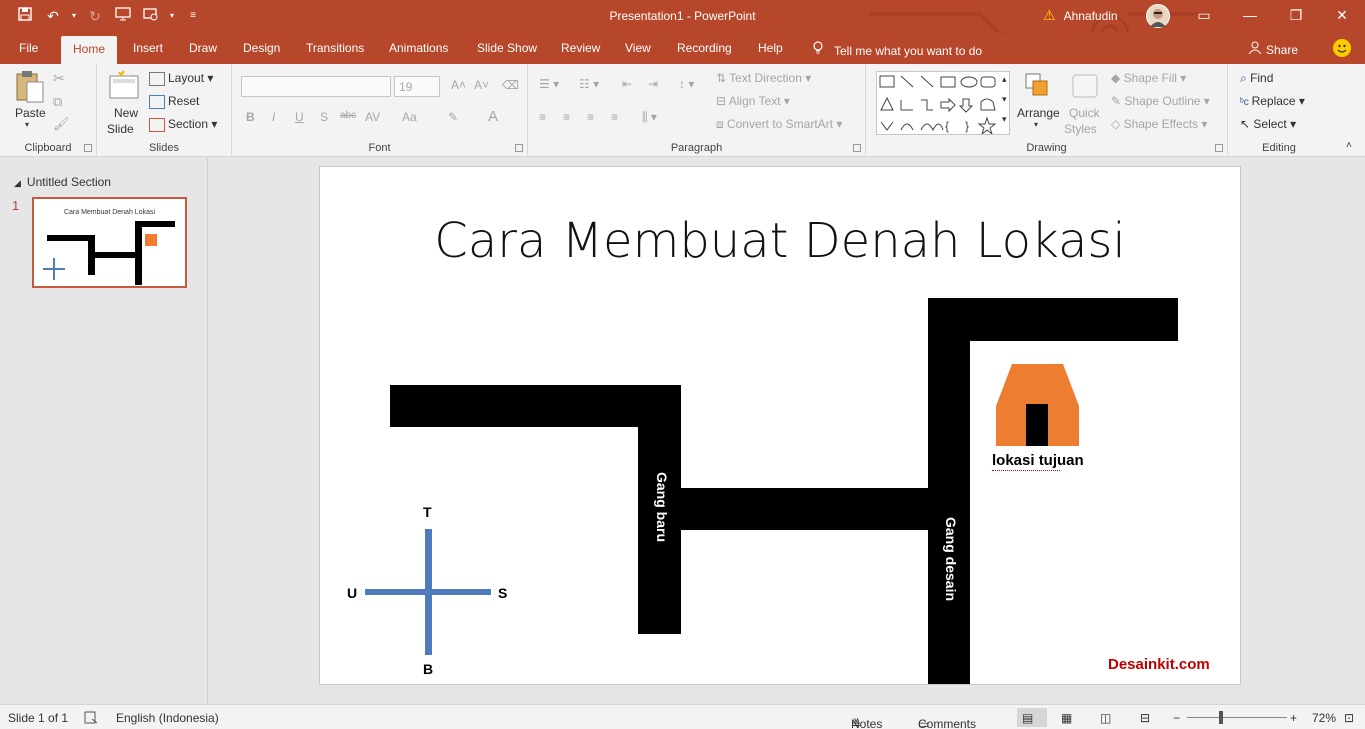 This screenshot has width=1365, height=729. What do you see at coordinates (1342, 48) in the screenshot?
I see `smiley-feedback-icon` at bounding box center [1342, 48].